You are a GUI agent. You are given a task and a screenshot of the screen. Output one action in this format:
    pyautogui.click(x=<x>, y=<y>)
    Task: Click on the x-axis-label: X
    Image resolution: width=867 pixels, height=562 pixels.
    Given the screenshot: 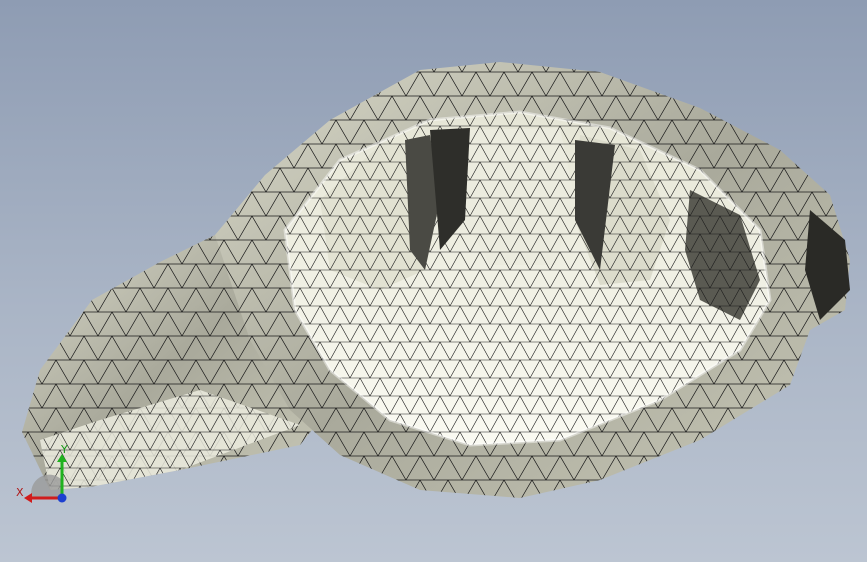 What is the action you would take?
    pyautogui.click(x=20, y=492)
    